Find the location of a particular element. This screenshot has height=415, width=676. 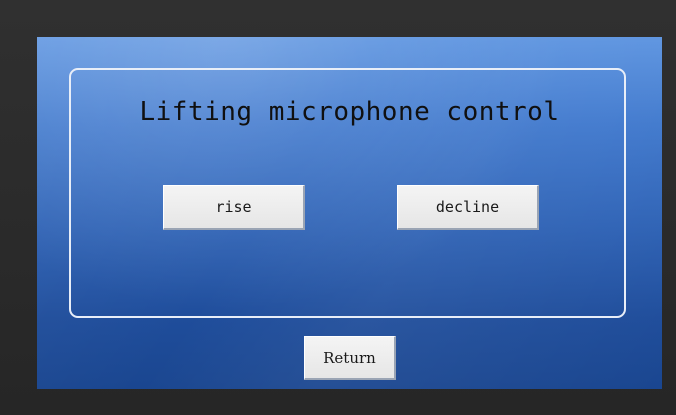

page-title: Lifting microphone control is located at coordinates (349, 112).